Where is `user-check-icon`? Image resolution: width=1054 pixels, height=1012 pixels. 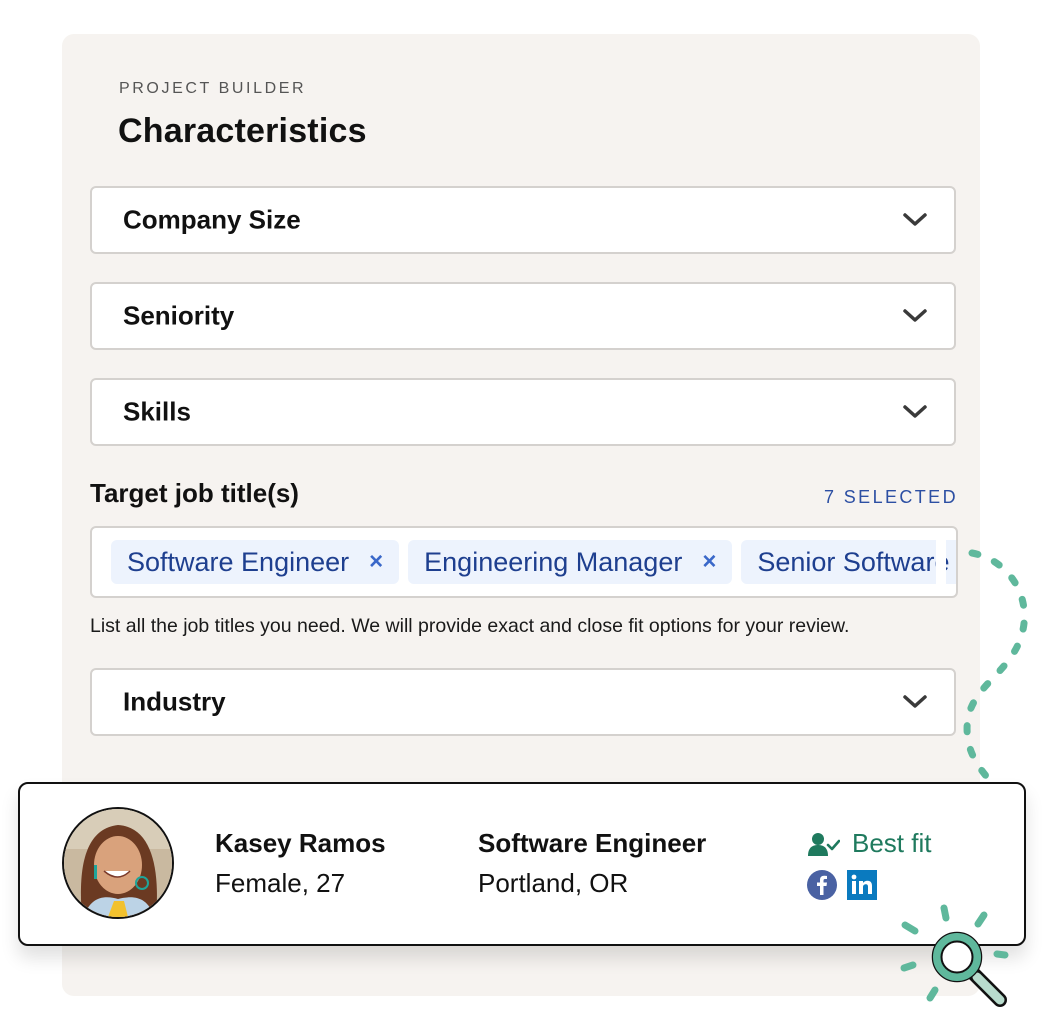 user-check-icon is located at coordinates (824, 844).